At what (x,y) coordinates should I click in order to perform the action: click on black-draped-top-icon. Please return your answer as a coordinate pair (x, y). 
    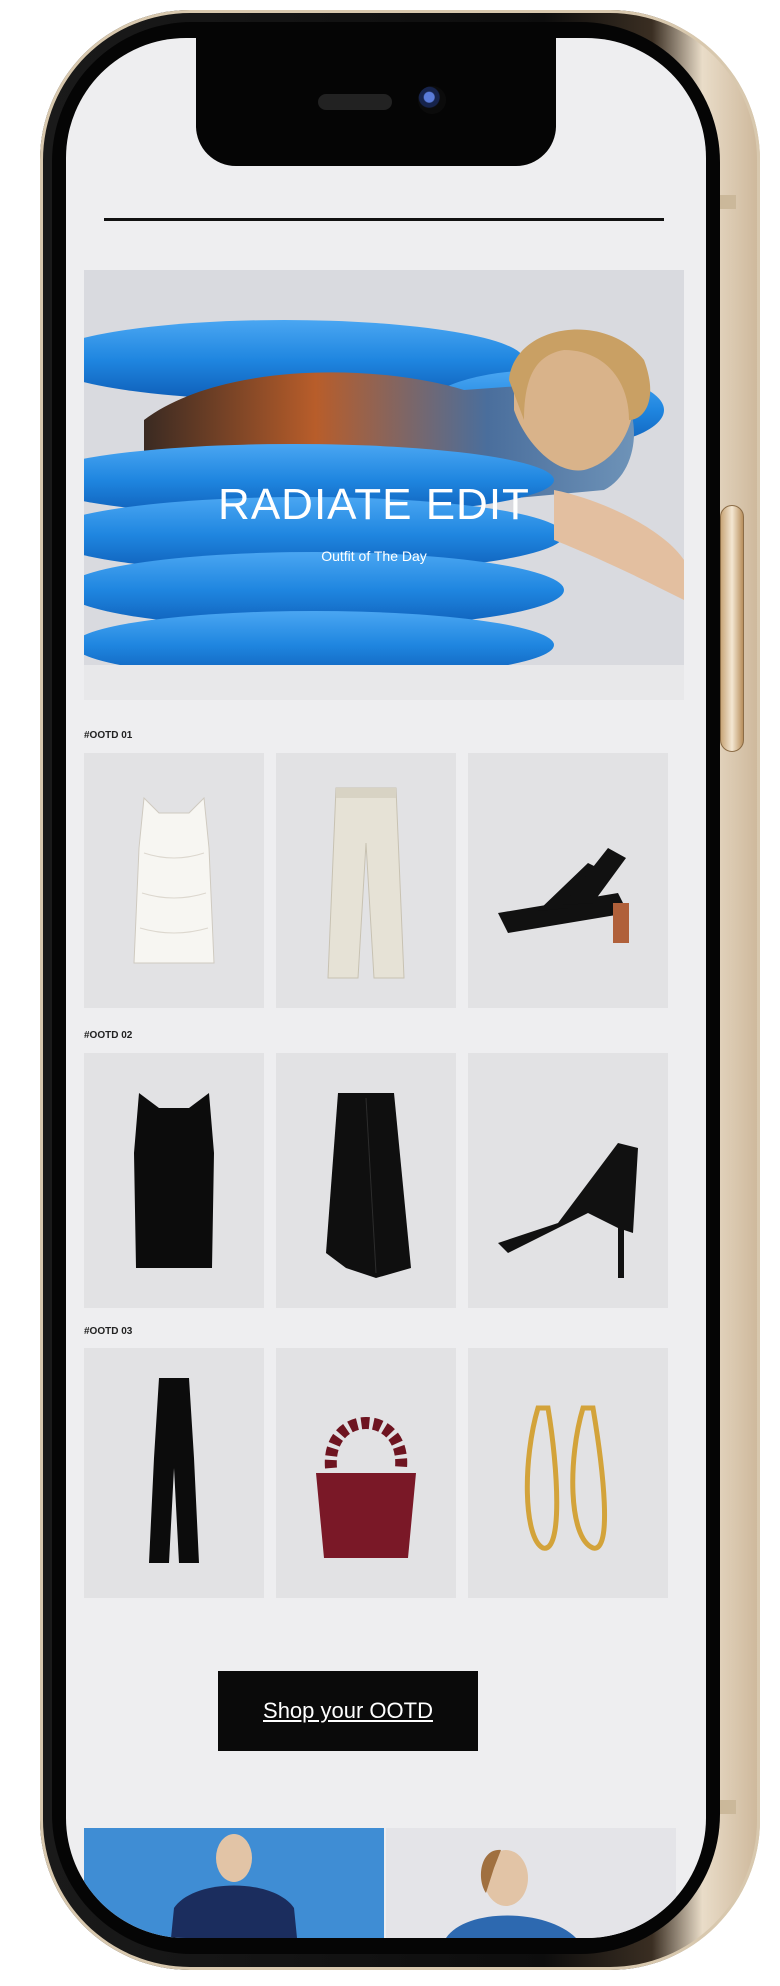
    Looking at the image, I should click on (174, 1180).